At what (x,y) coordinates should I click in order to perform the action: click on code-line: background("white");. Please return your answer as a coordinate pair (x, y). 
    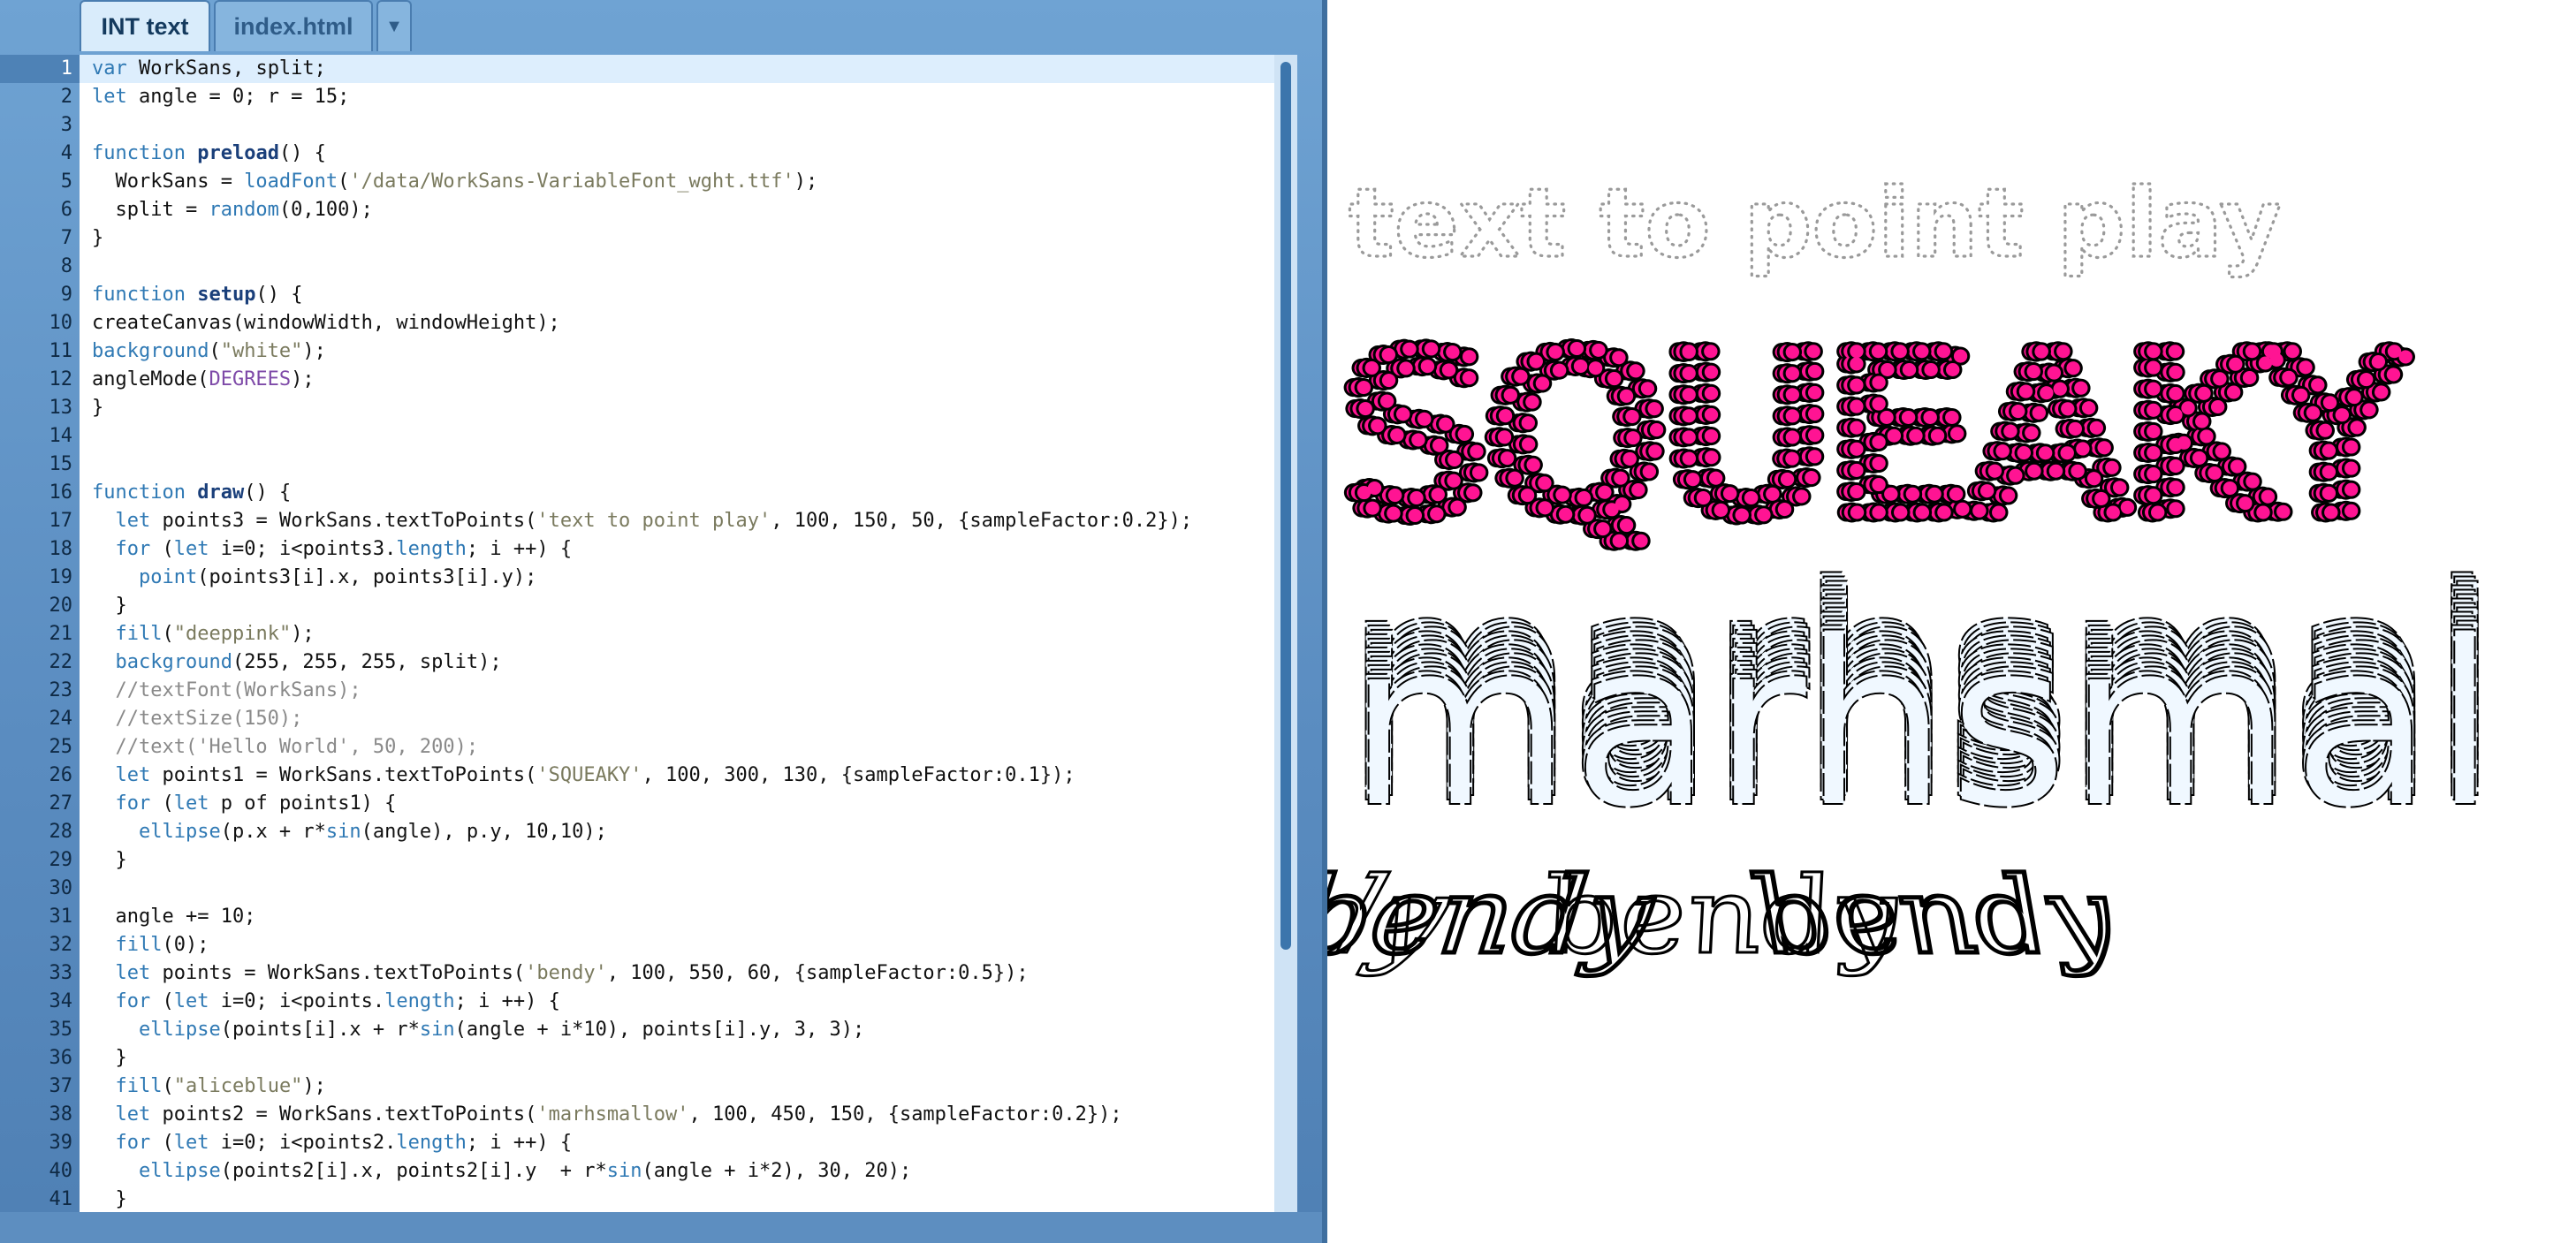
    Looking at the image, I should click on (677, 351).